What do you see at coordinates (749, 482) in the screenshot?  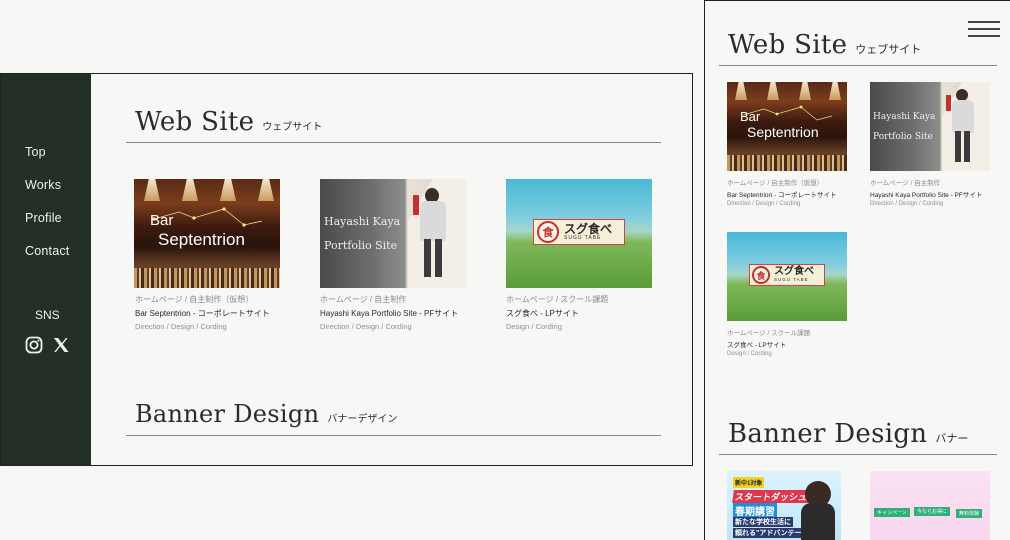 I see `banner-text: 新中1対象` at bounding box center [749, 482].